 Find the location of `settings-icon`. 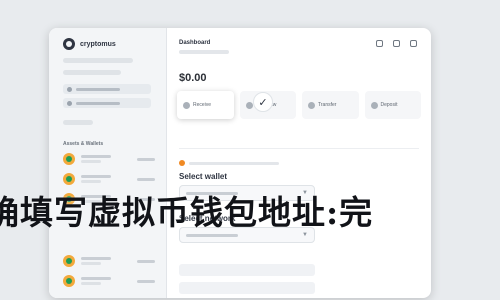

settings-icon is located at coordinates (396, 43).